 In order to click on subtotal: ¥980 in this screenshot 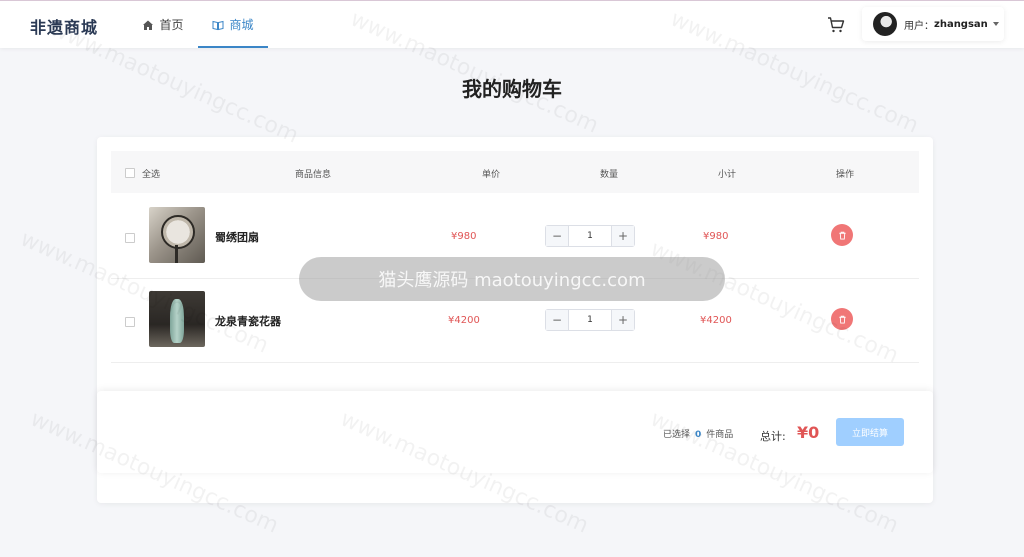, I will do `click(716, 236)`.